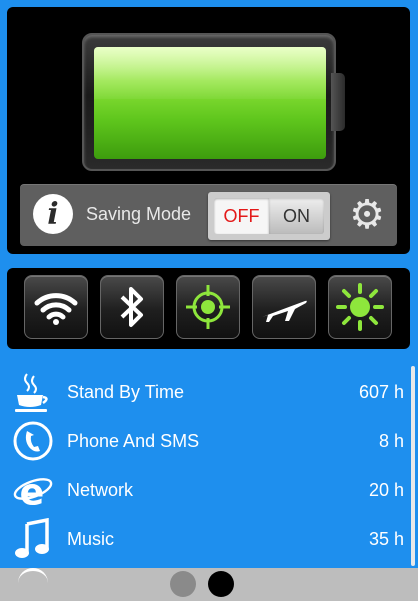  I want to click on list-item-label: Phone And SMS, so click(133, 441).